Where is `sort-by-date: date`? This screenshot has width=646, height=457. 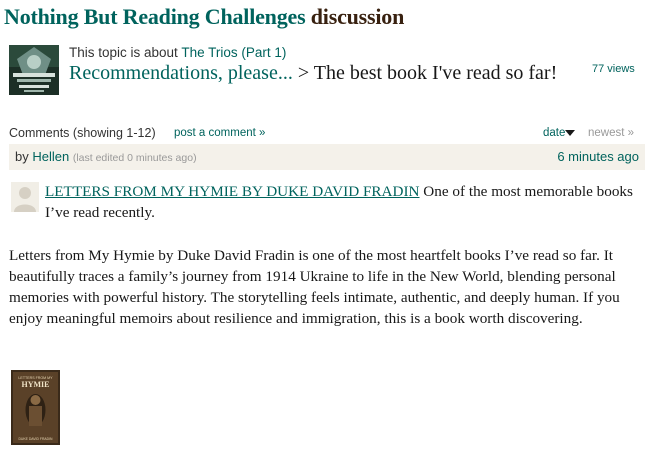 sort-by-date: date is located at coordinates (559, 133).